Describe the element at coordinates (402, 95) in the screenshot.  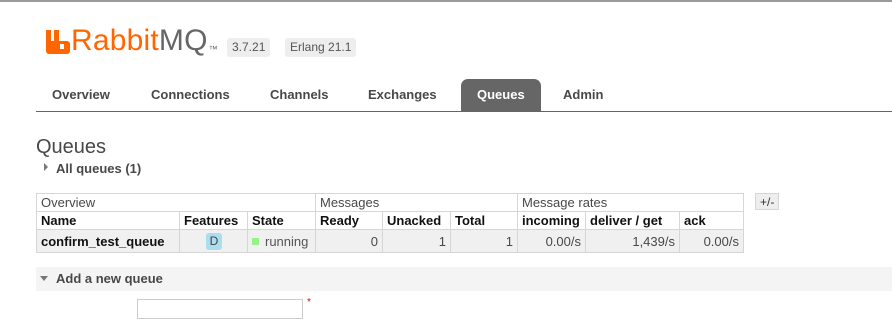
I see `tab-exchanges: Exchanges` at that location.